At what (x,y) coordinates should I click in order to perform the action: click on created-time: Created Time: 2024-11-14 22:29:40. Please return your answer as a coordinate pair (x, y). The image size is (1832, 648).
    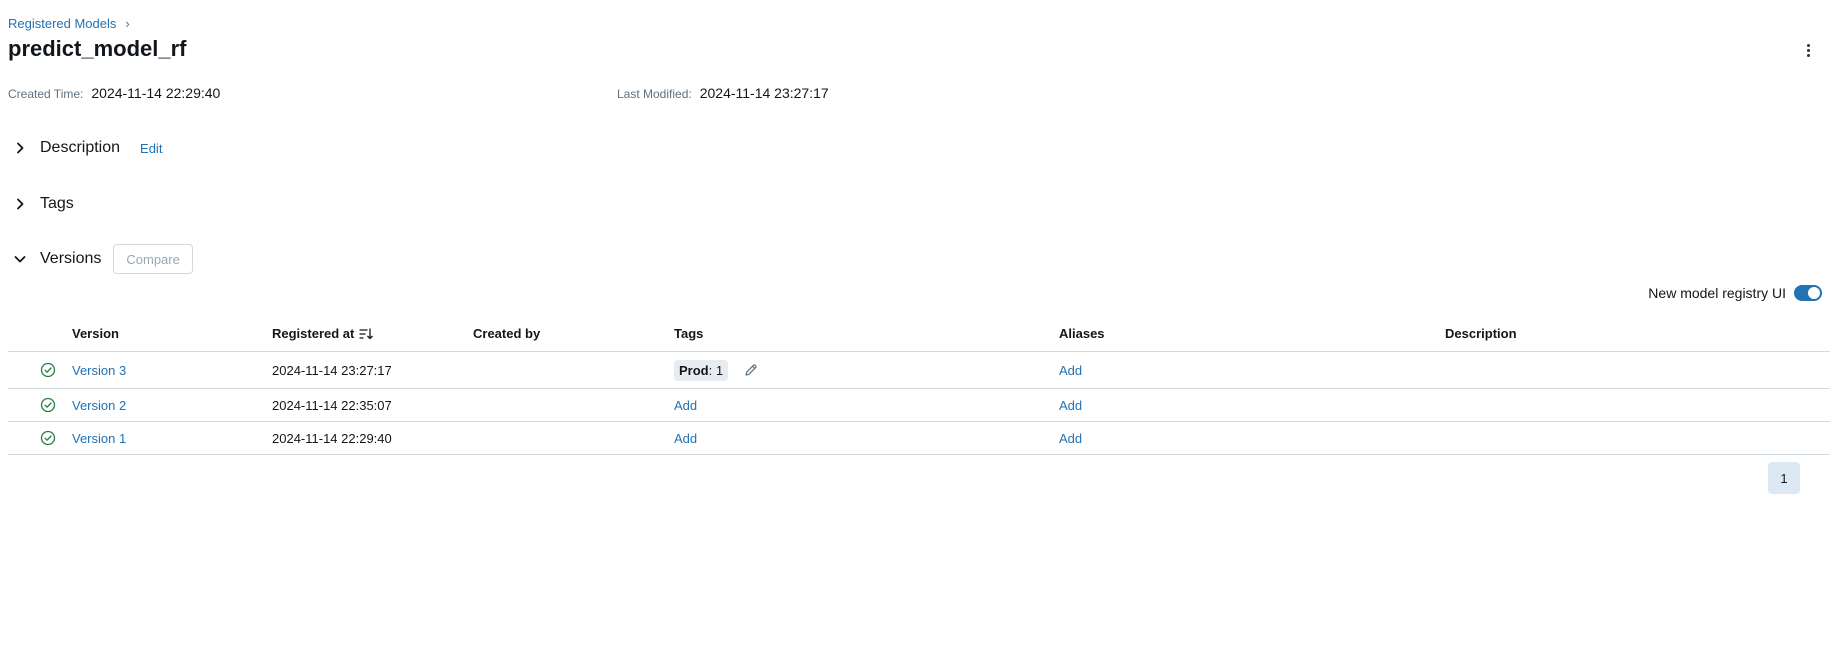
    Looking at the image, I should click on (114, 93).